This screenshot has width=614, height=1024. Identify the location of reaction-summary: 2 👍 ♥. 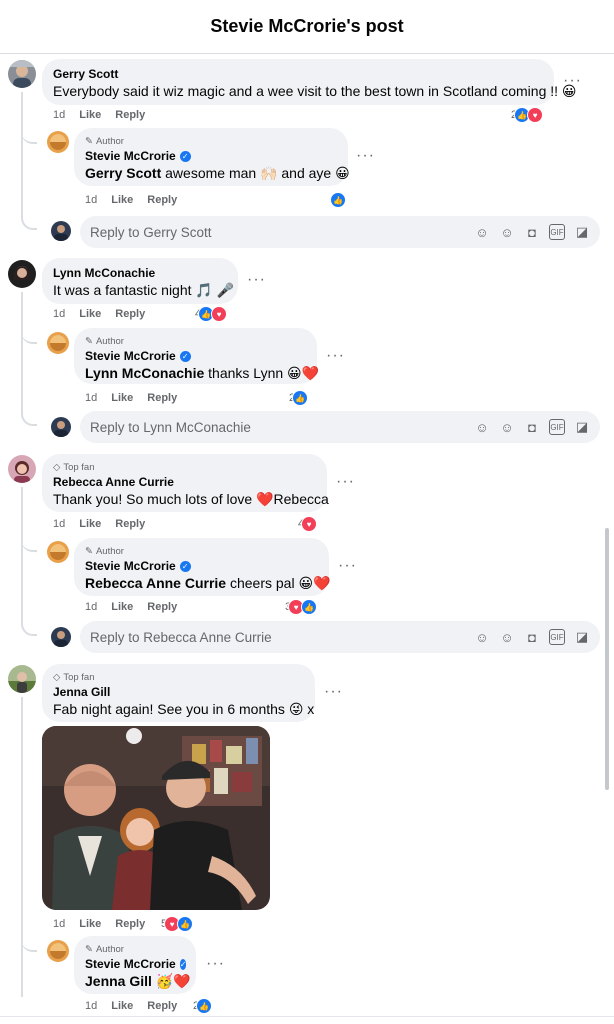
(527, 115).